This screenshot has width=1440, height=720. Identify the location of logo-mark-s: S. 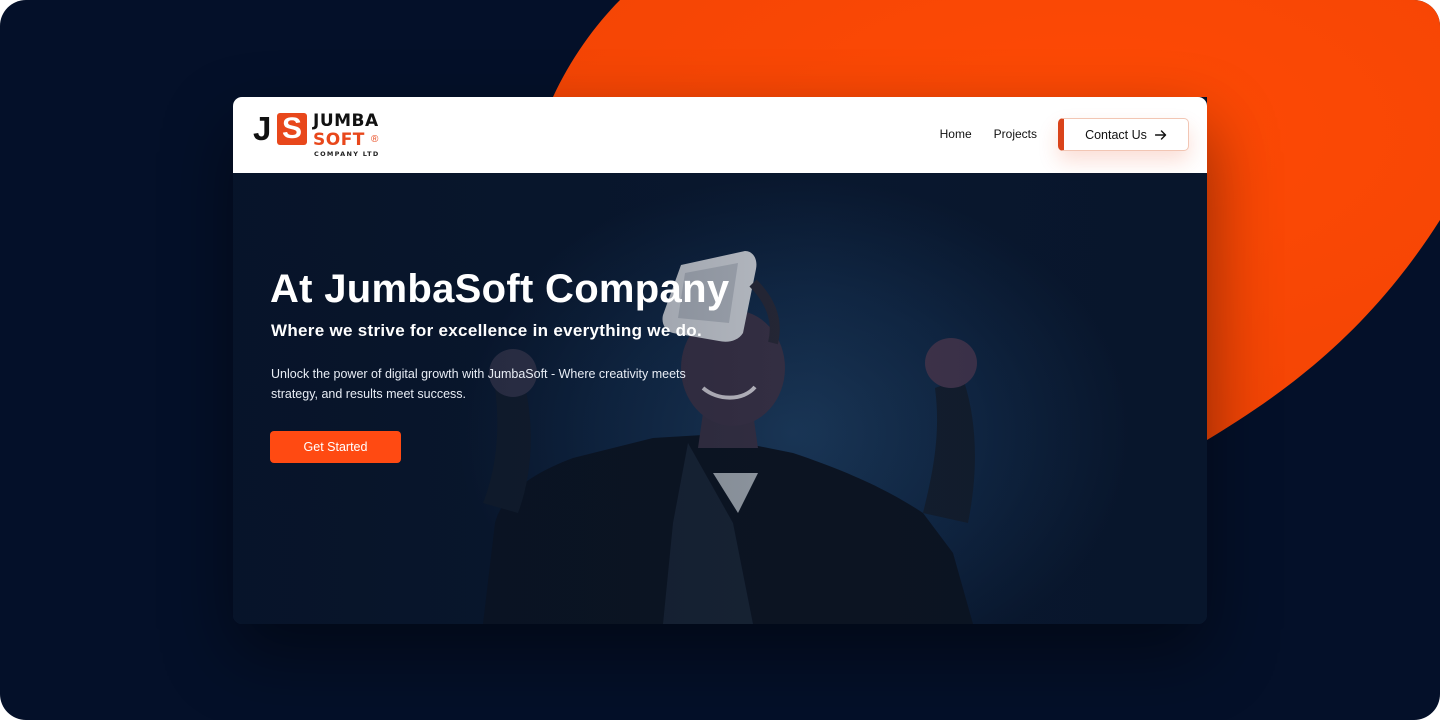
(292, 129).